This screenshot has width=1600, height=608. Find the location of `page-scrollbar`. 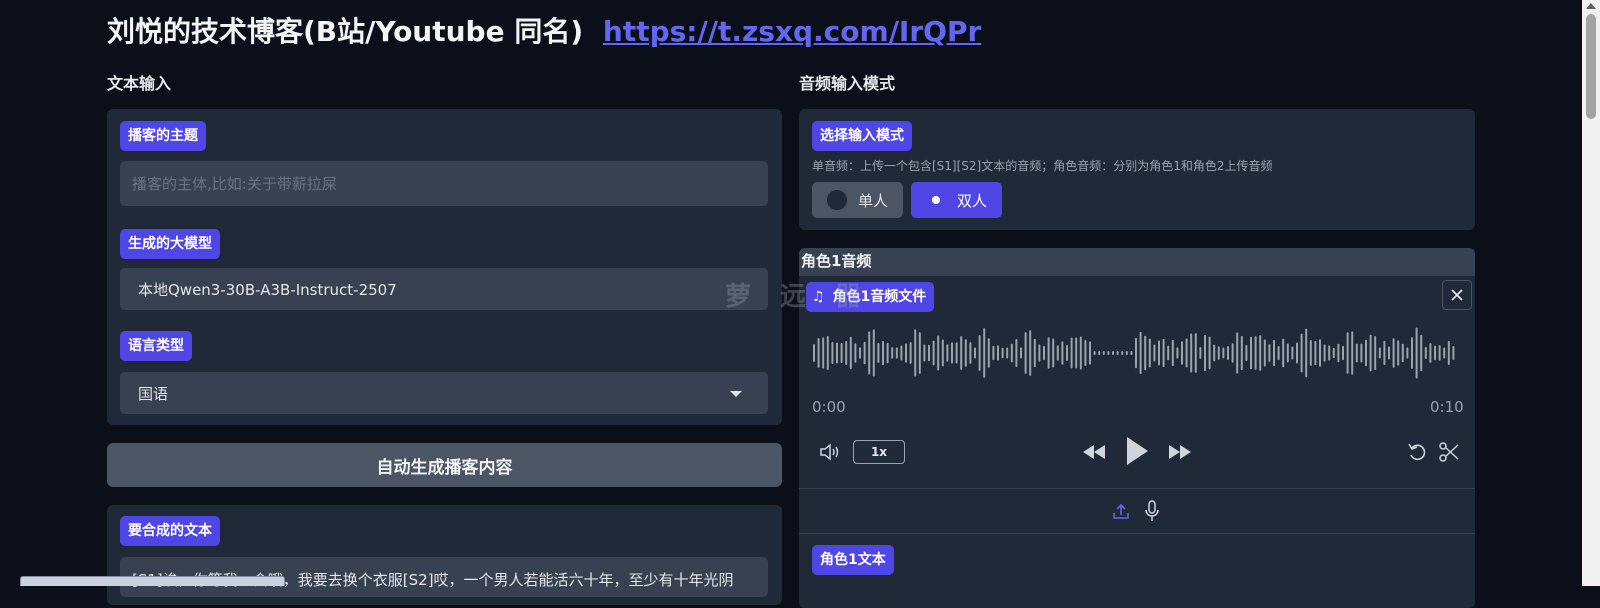

page-scrollbar is located at coordinates (1591, 293).